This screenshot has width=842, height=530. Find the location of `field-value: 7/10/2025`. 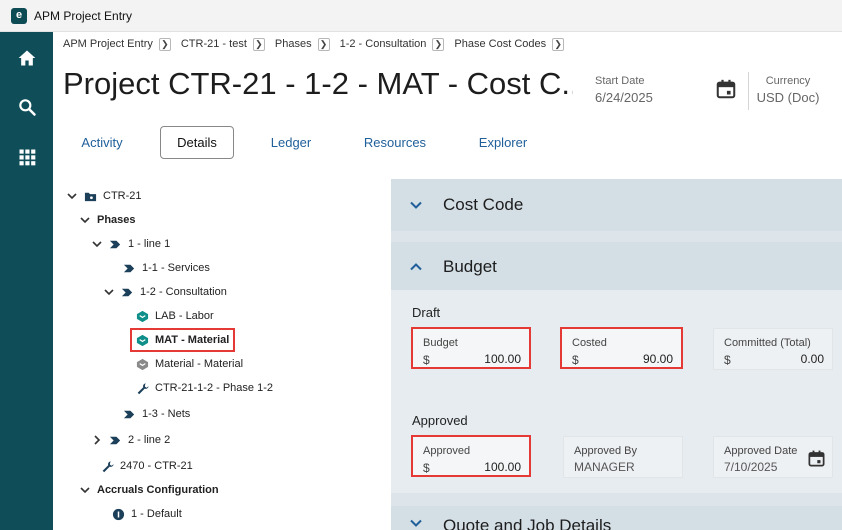

field-value: 7/10/2025 is located at coordinates (751, 467).